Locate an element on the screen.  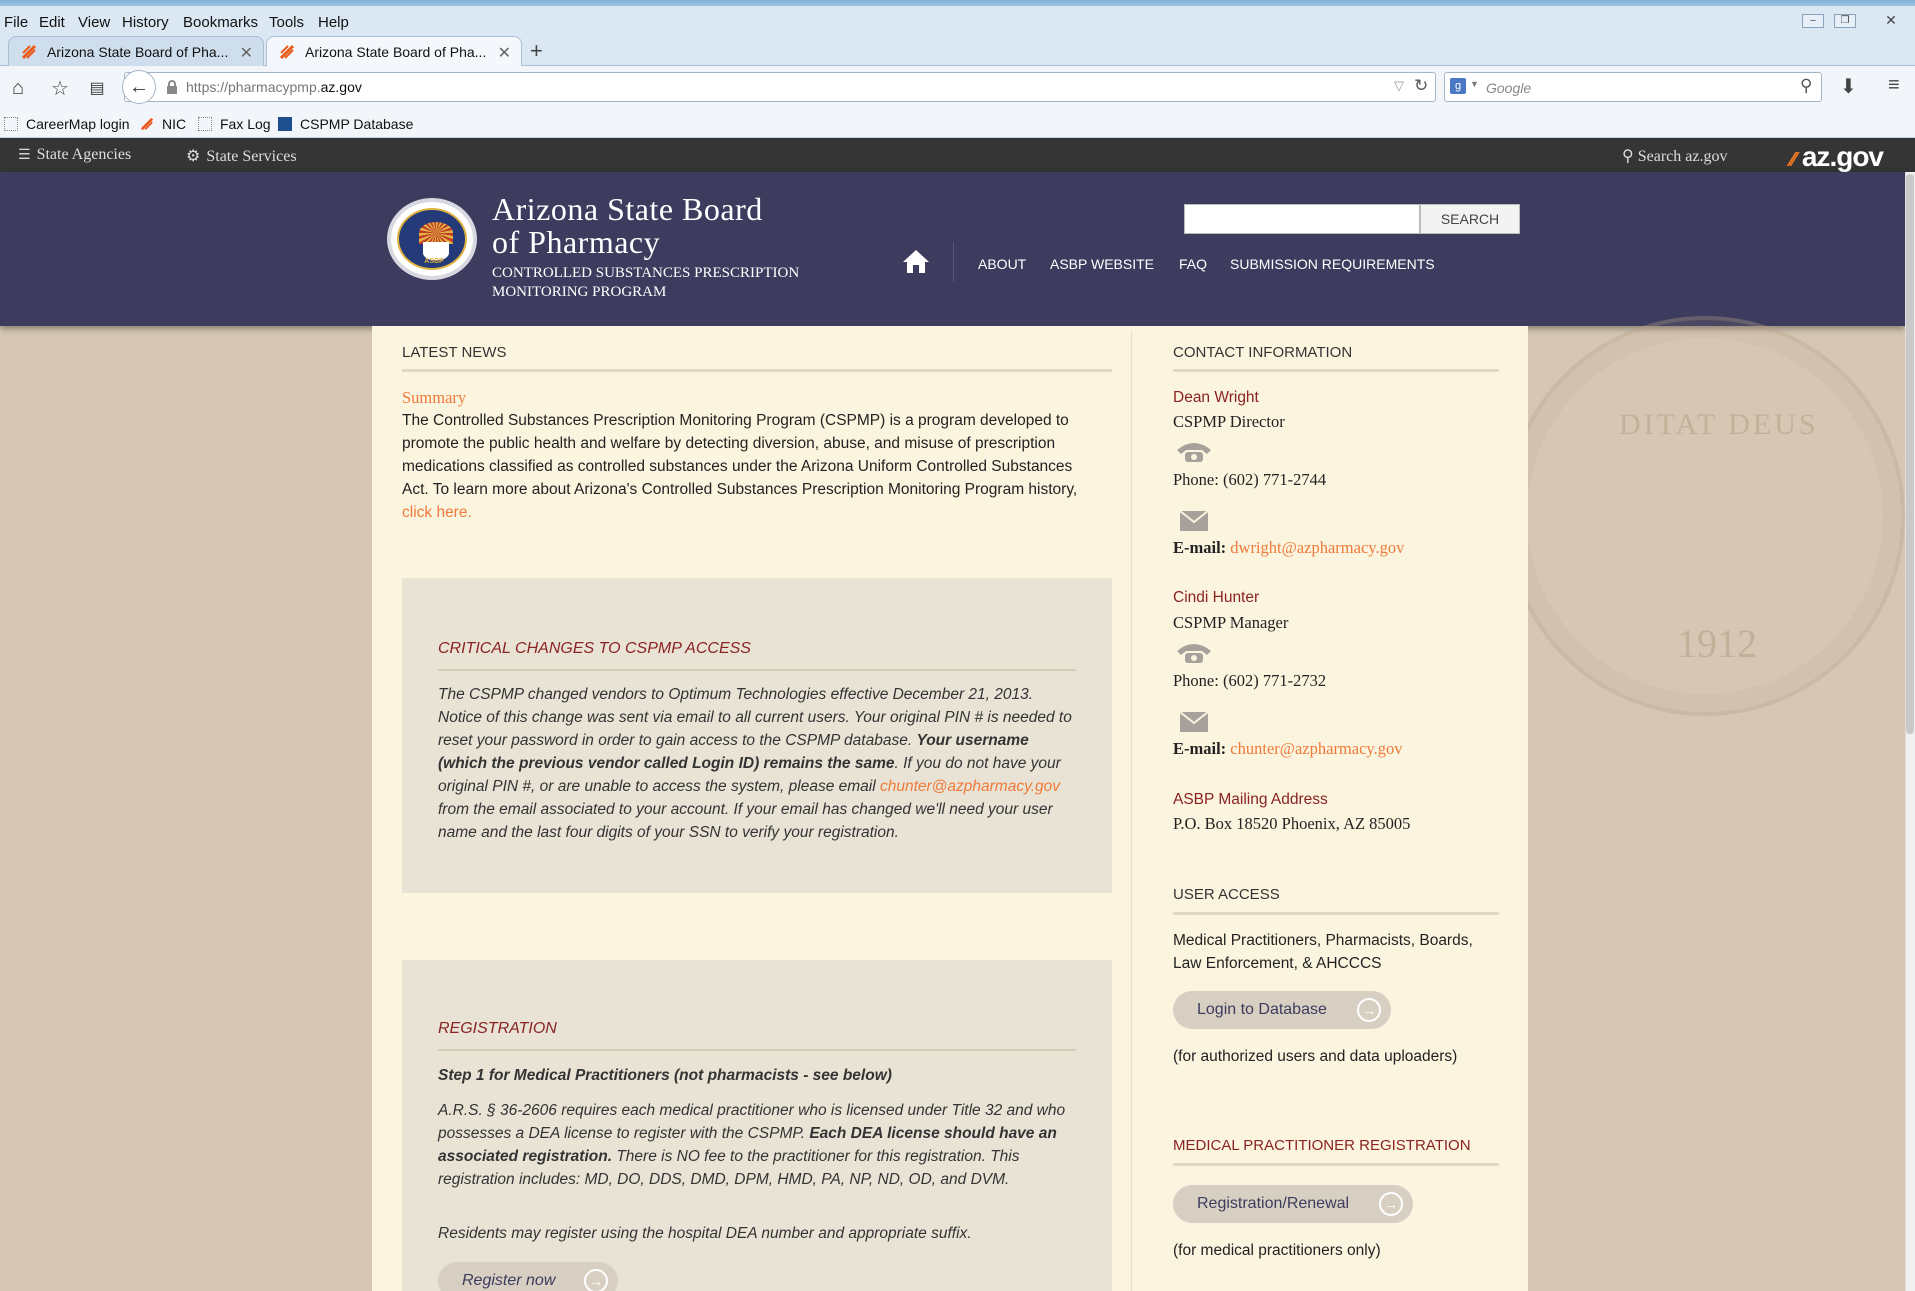
envelope-icon is located at coordinates (1194, 721).